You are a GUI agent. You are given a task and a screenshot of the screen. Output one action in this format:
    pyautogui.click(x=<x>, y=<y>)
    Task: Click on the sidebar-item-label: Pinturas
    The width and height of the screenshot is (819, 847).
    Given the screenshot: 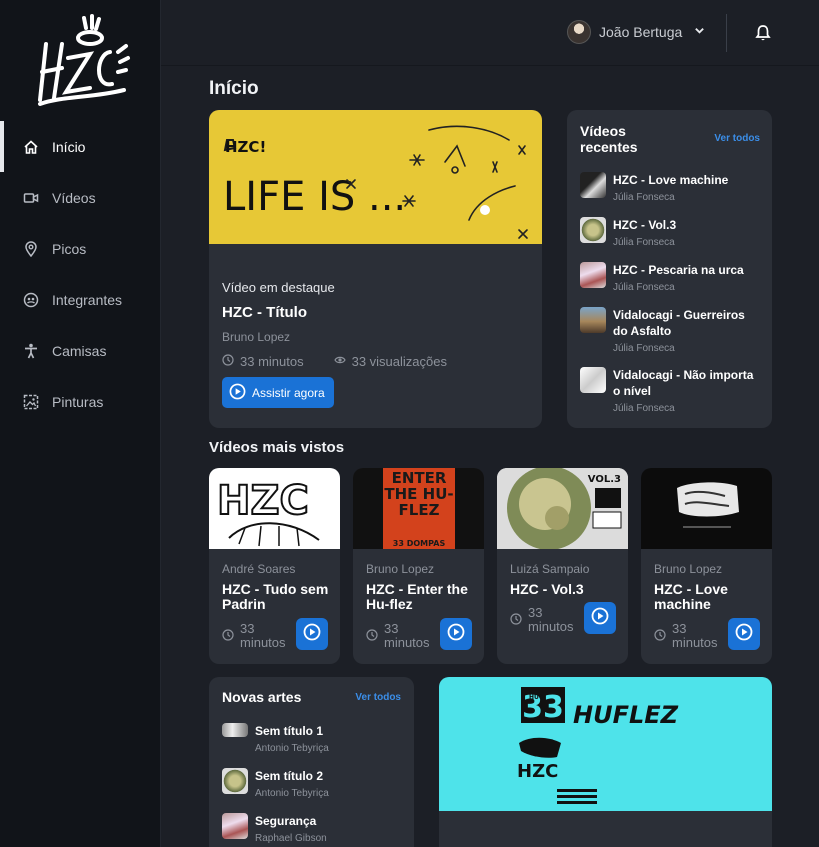 What is the action you would take?
    pyautogui.click(x=78, y=401)
    